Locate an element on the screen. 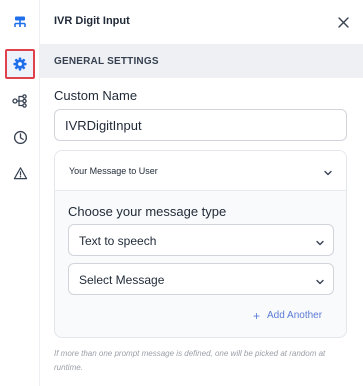 The width and height of the screenshot is (363, 386). panel-header: IVR Digit Input is located at coordinates (201, 22).